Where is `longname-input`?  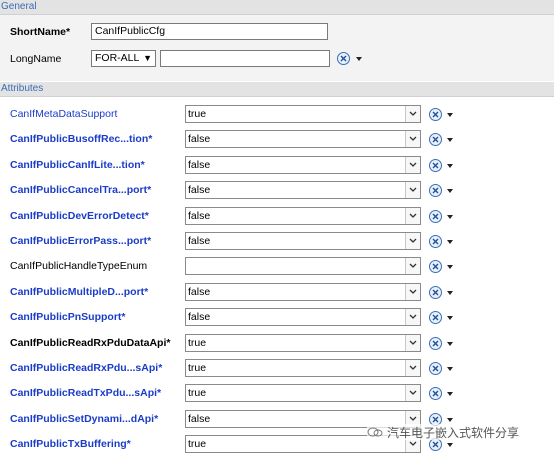
longname-input is located at coordinates (245, 58).